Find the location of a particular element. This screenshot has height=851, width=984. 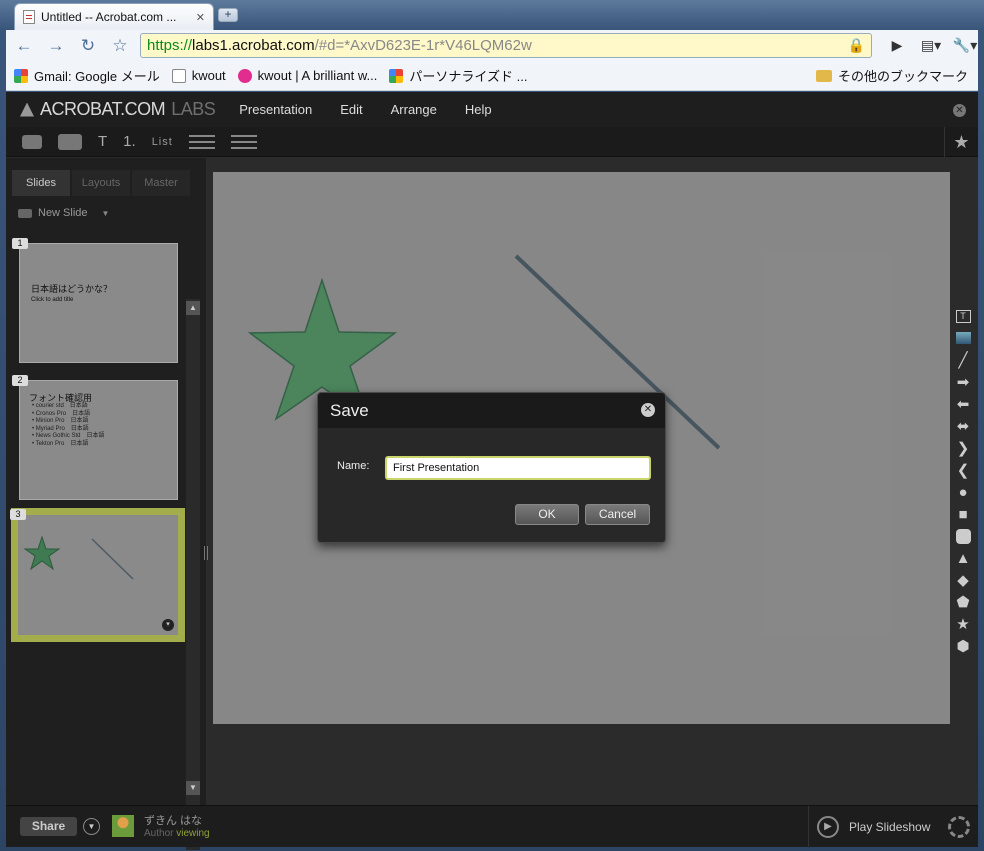

new-slide-button: New Slide ▼ is located at coordinates (106, 213).